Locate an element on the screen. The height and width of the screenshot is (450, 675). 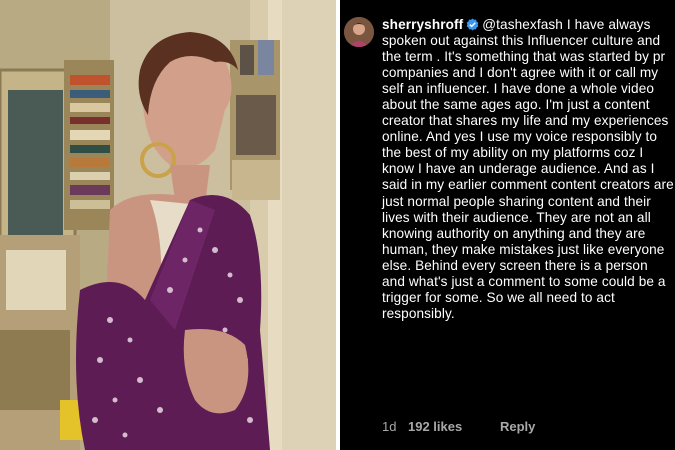
comment-likes: 192 likes is located at coordinates (454, 426).